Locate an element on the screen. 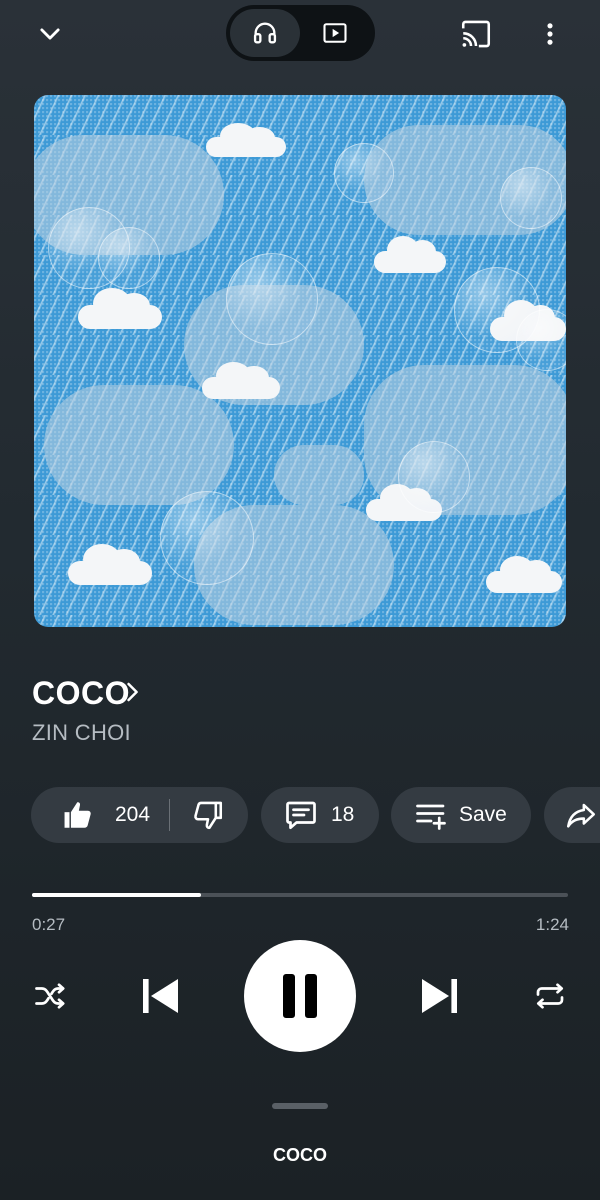 Image resolution: width=600 pixels, height=1200 pixels. next-button is located at coordinates (440, 996).